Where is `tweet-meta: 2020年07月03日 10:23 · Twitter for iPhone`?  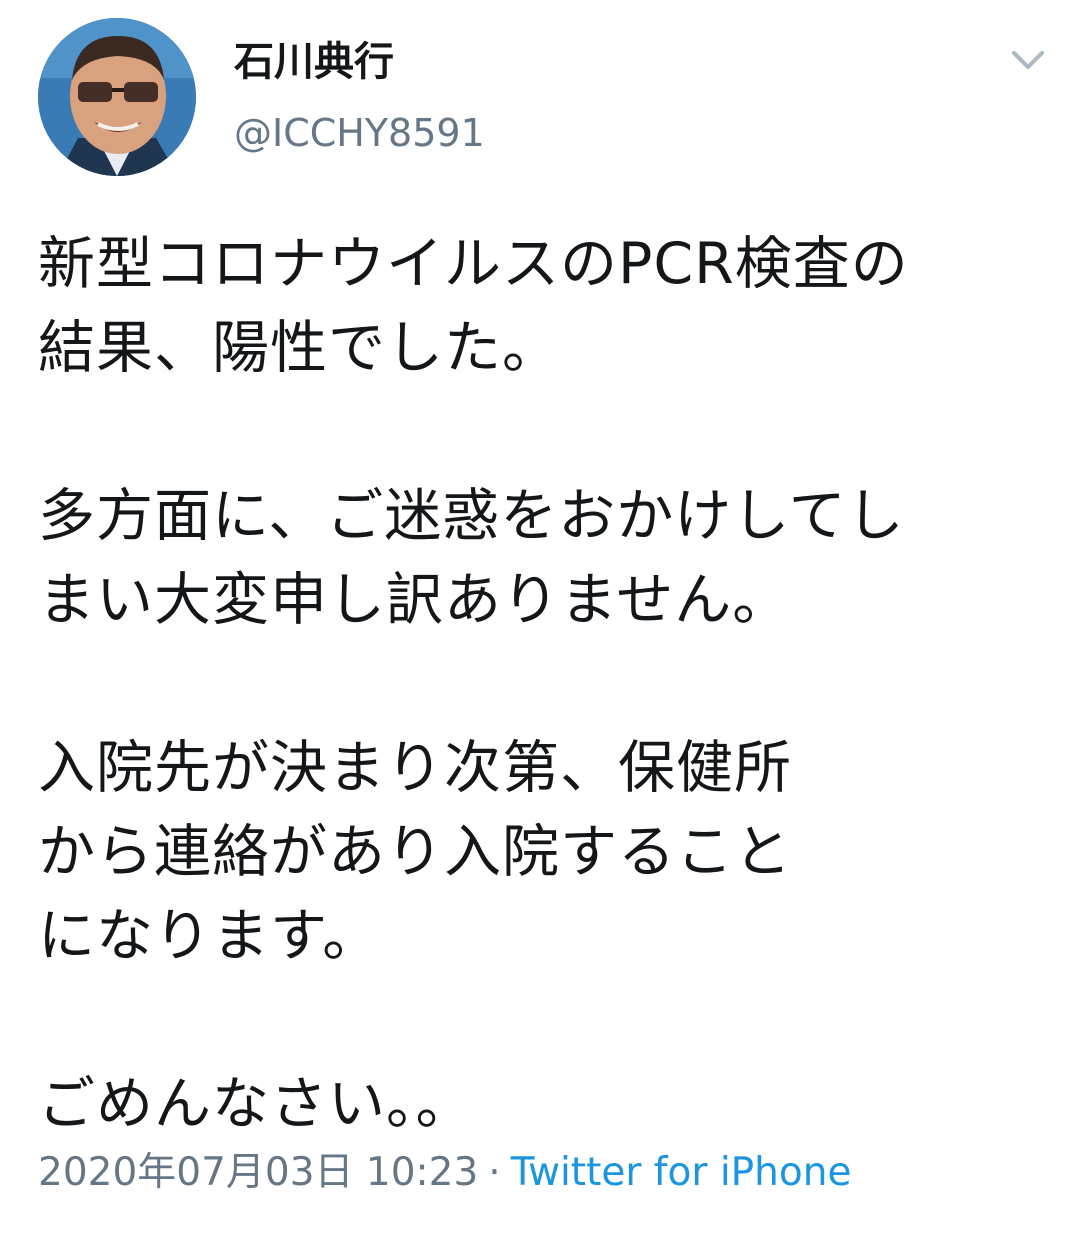 tweet-meta: 2020年07月03日 10:23 · Twitter for iPhone is located at coordinates (444, 1173).